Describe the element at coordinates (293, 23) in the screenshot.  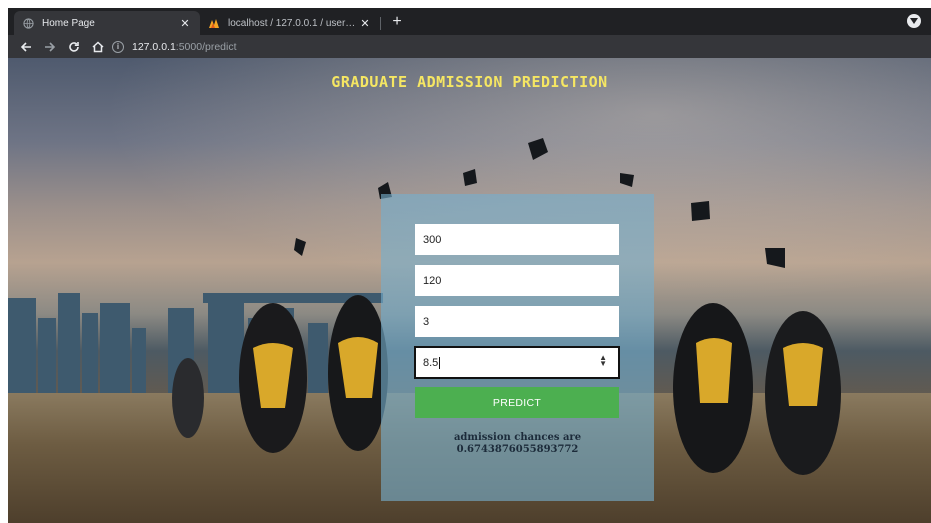
I see `tab-title: localhost / 127.0.0.1 / userdb / st` at that location.